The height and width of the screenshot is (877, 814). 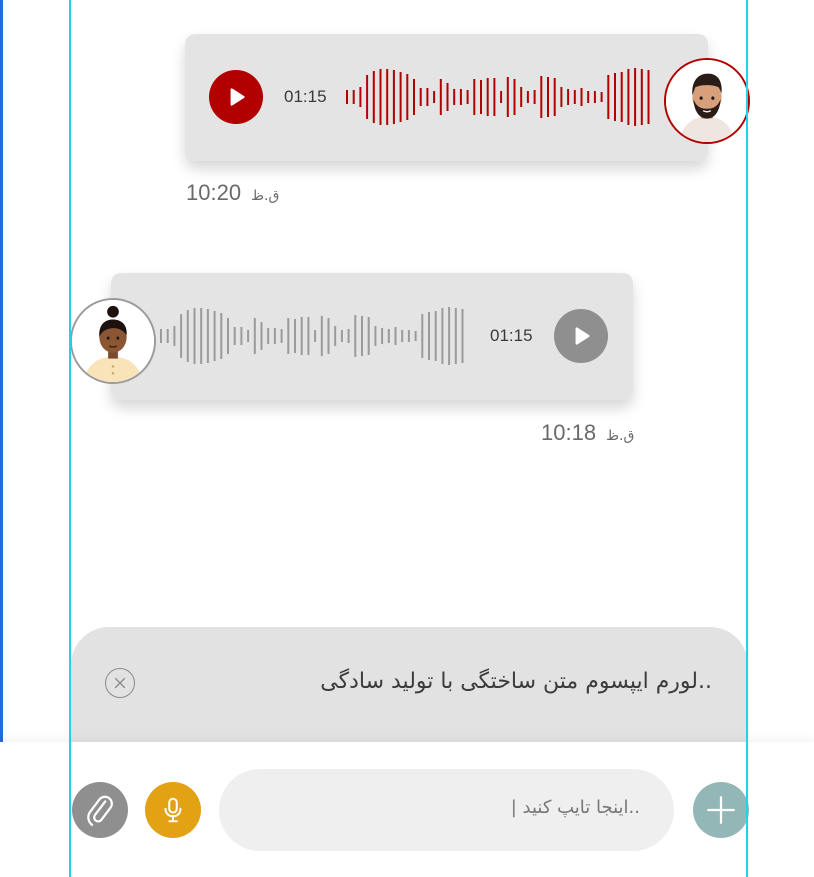 I want to click on plus-icon, so click(x=721, y=810).